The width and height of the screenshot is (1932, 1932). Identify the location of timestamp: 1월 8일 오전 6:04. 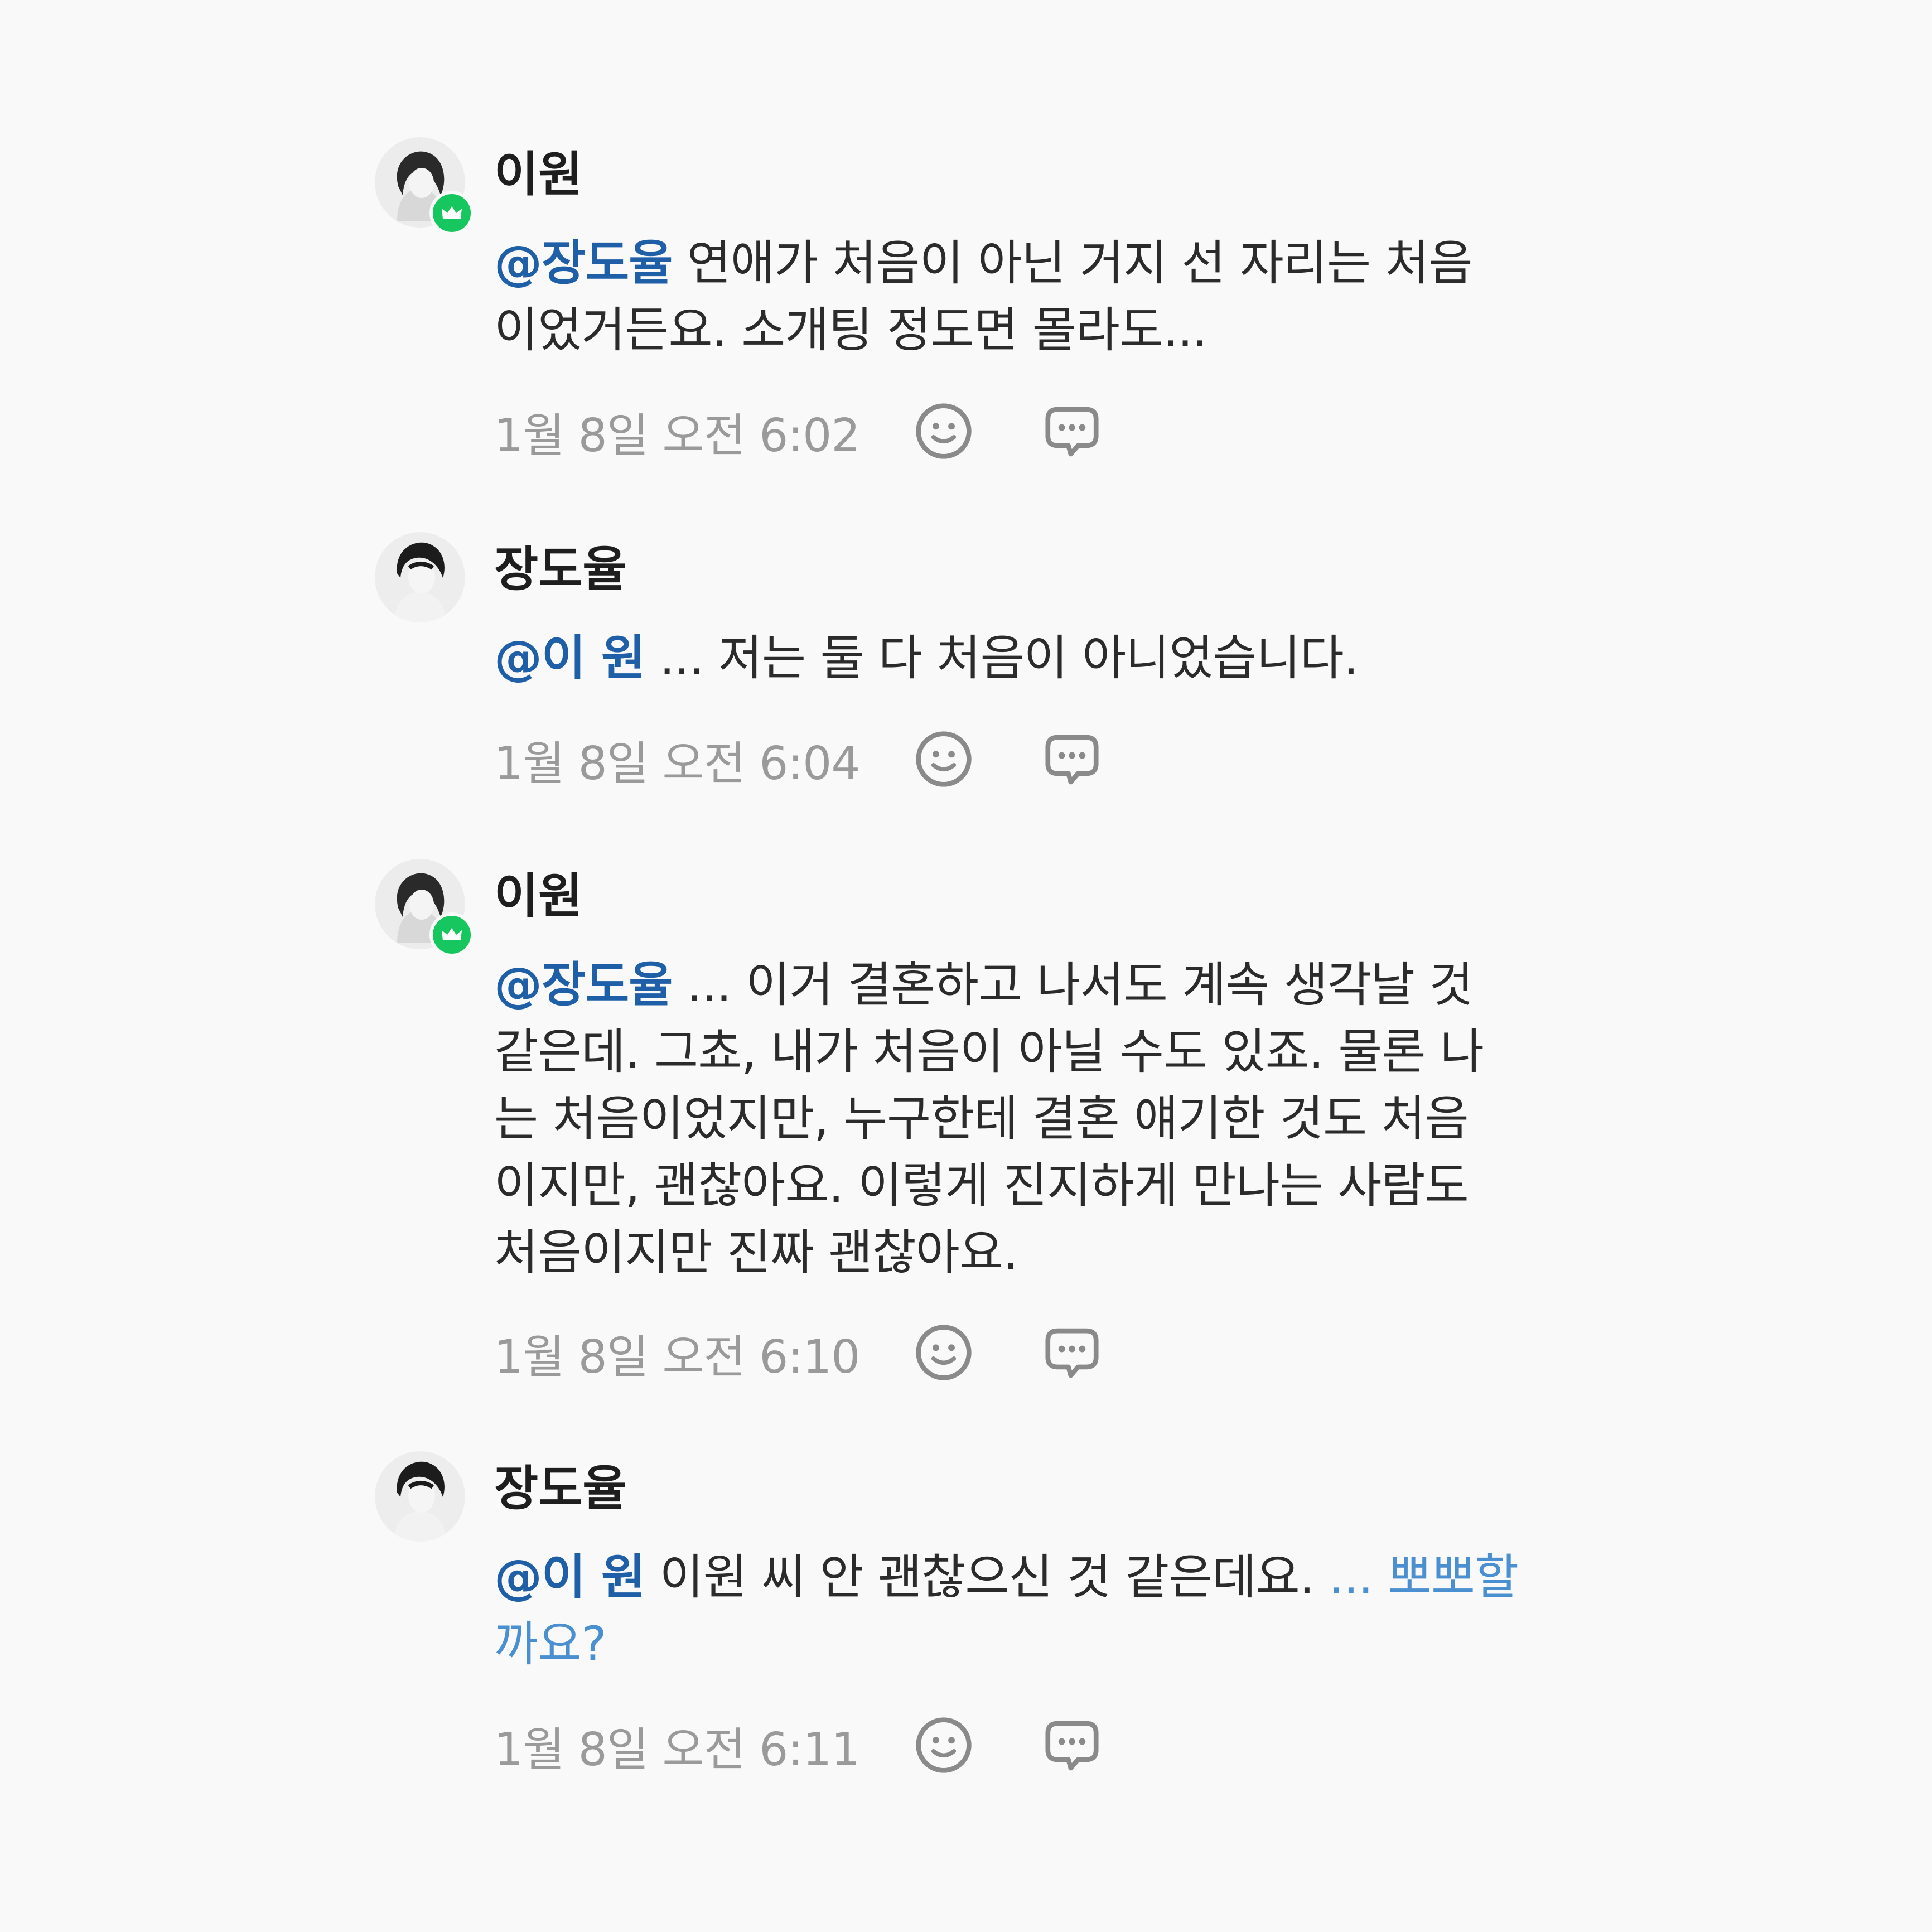
(677, 763).